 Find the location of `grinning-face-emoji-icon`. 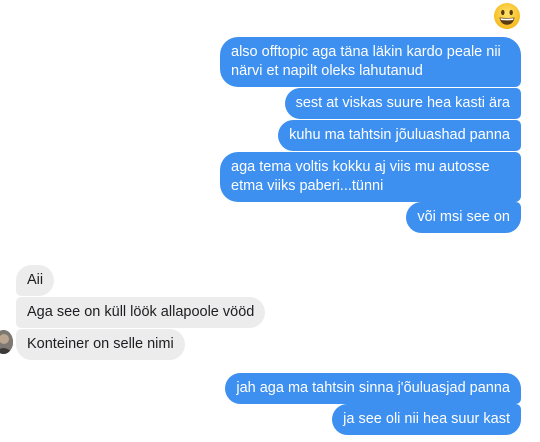

grinning-face-emoji-icon is located at coordinates (507, 16).